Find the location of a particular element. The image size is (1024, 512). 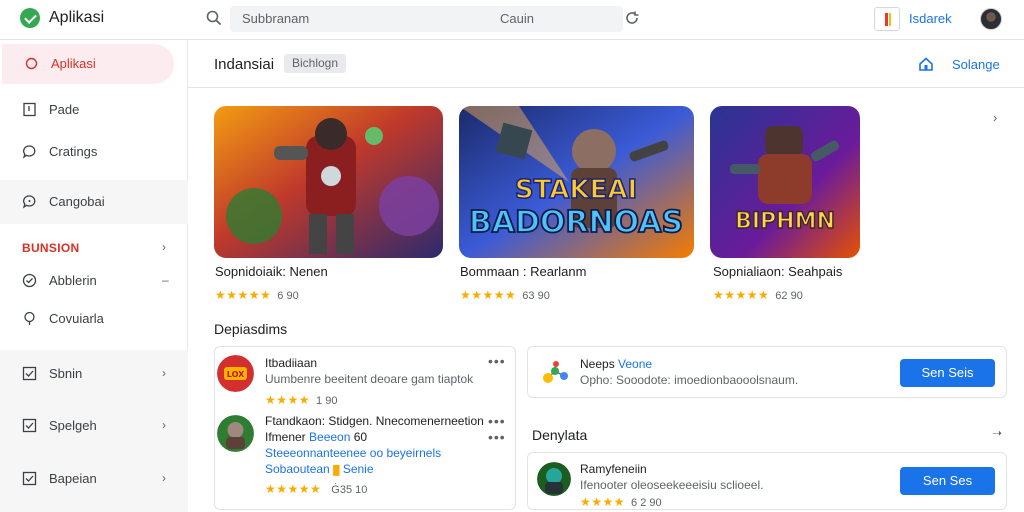

sidebar-item-covuiarla: Covuiarla is located at coordinates (94, 319).